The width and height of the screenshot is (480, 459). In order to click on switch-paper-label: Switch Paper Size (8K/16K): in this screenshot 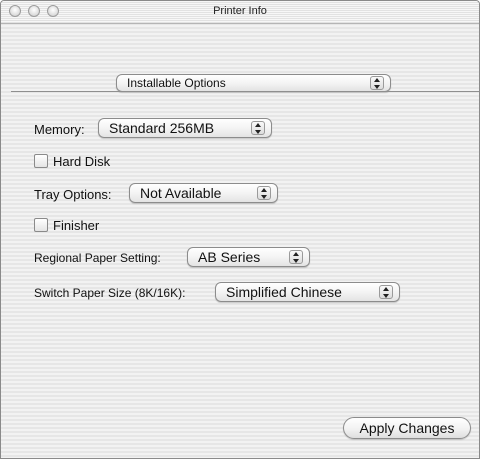, I will do `click(110, 293)`.